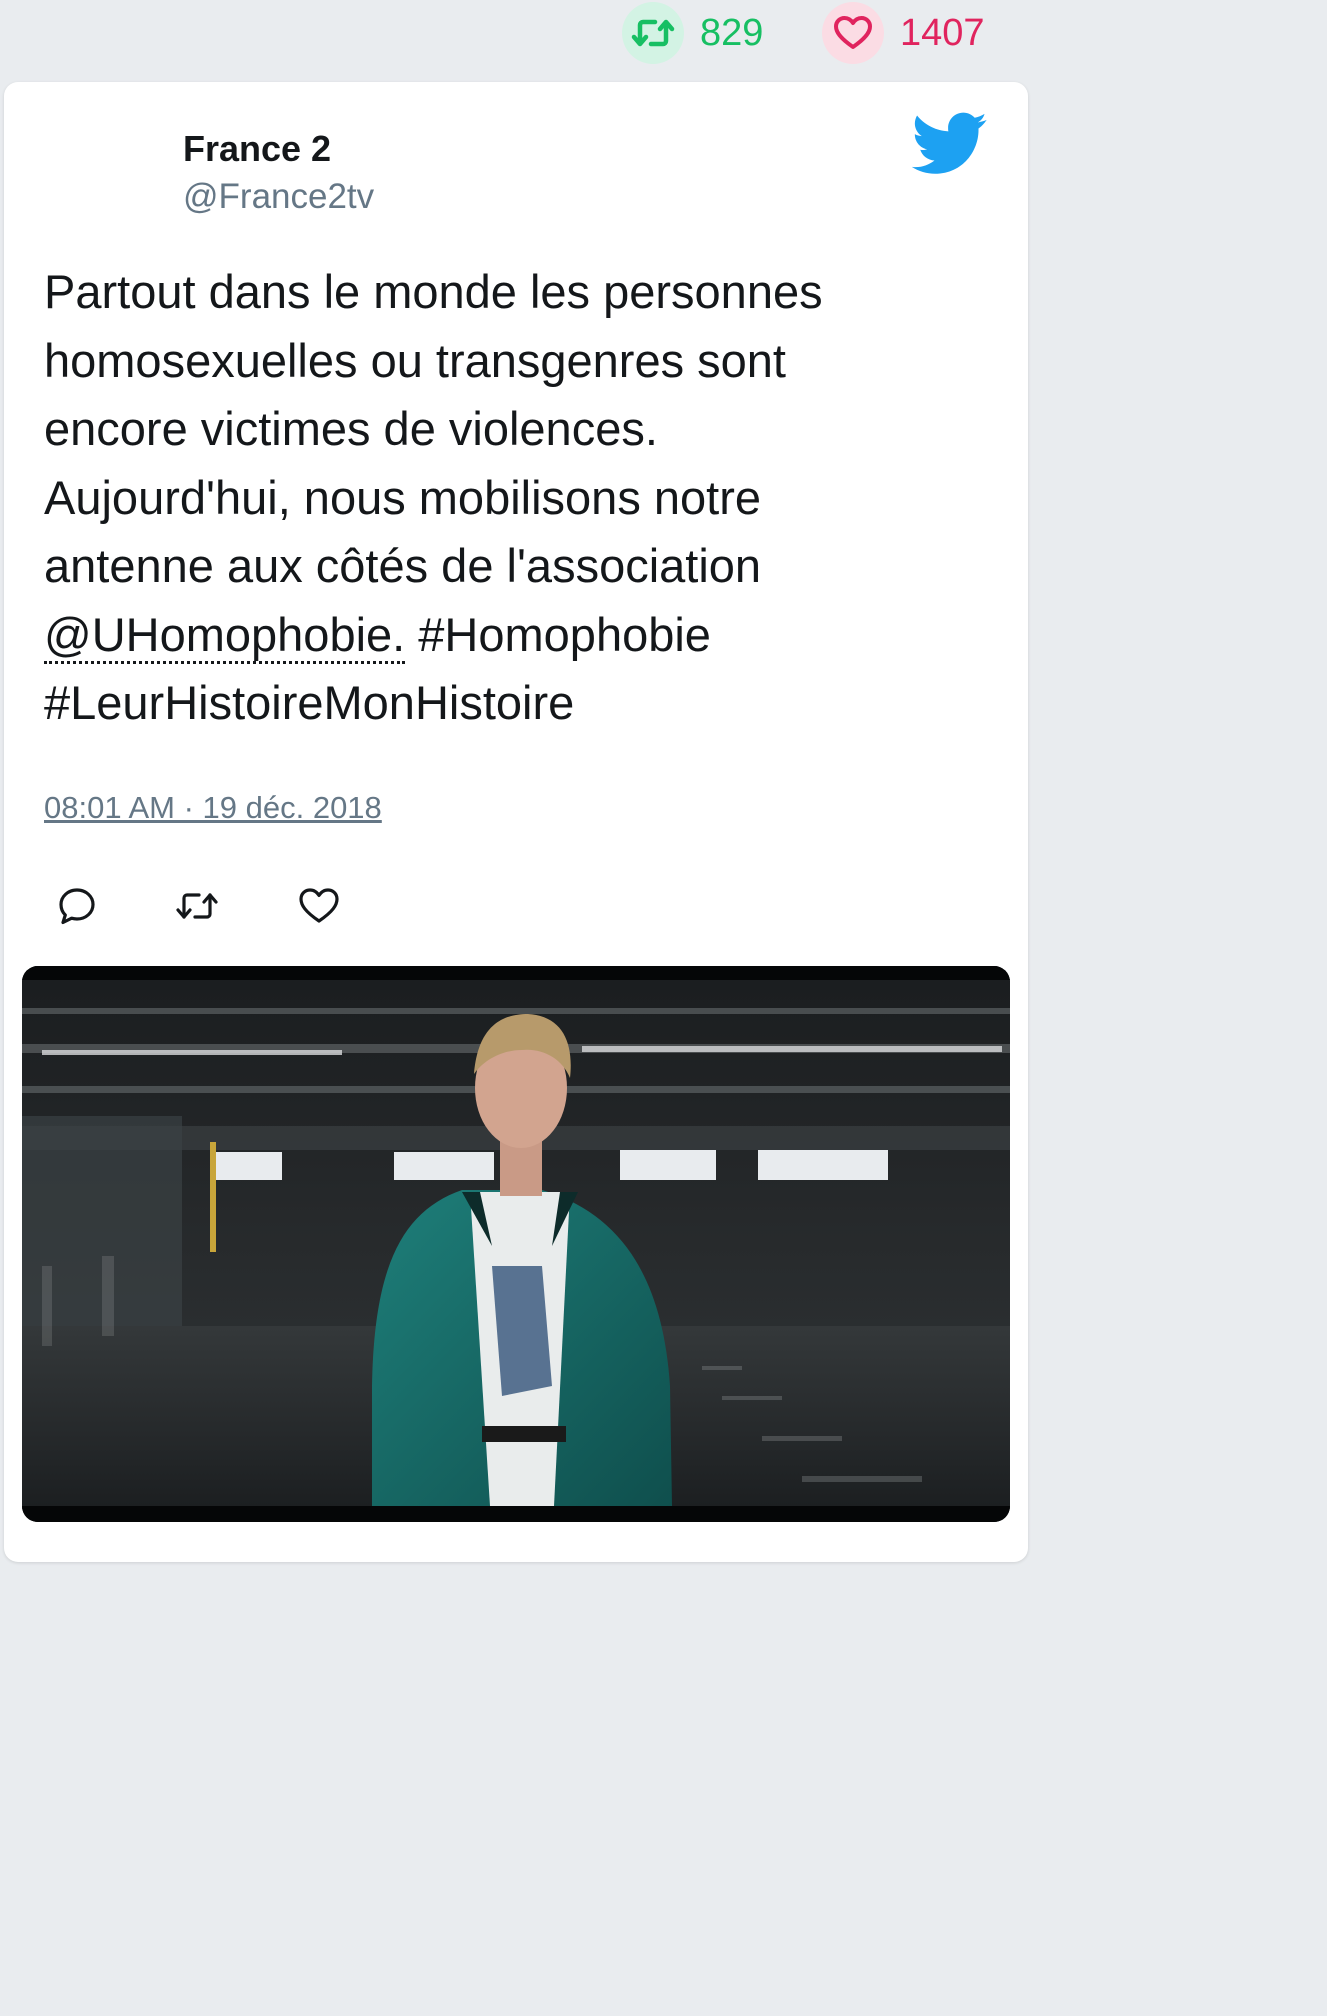  What do you see at coordinates (257, 149) in the screenshot?
I see `author-name: France 2` at bounding box center [257, 149].